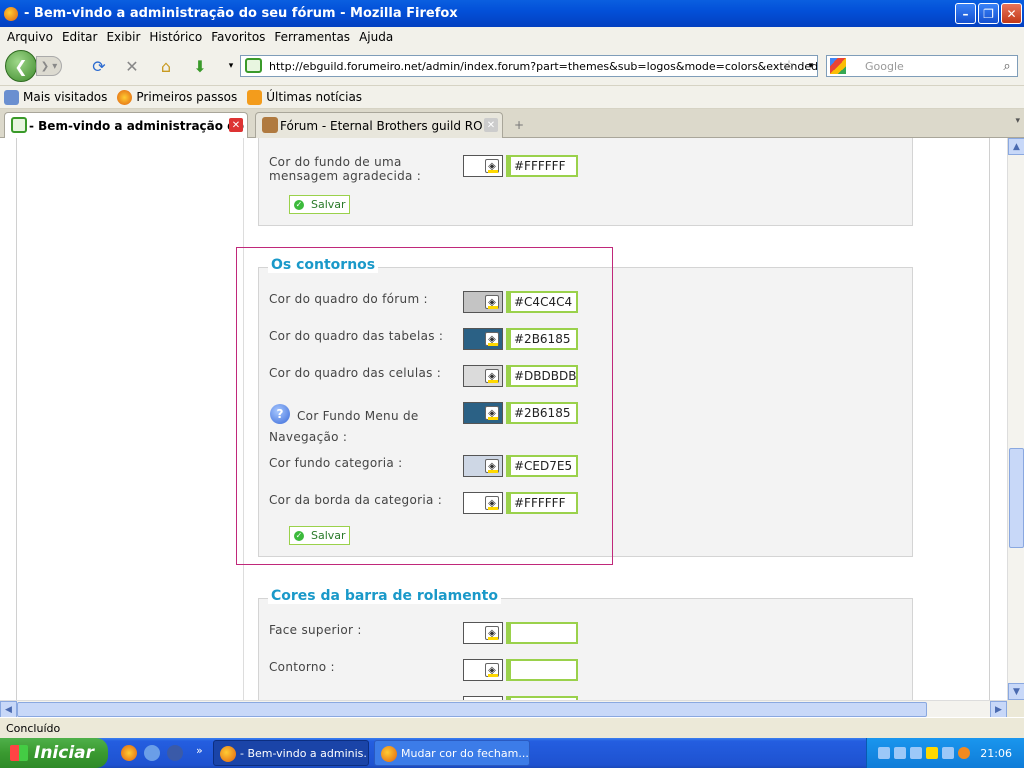 The height and width of the screenshot is (768, 1024). I want to click on fieldset-barra-rolamento, so click(585, 649).